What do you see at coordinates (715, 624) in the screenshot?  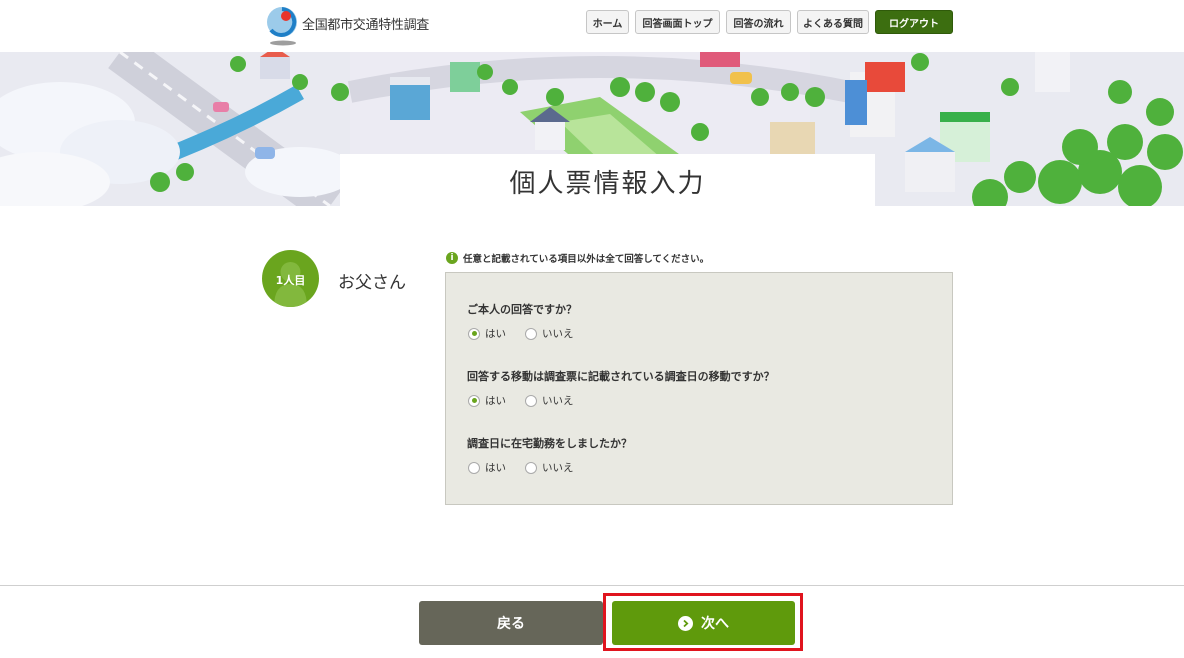 I see `next-button-label: 次へ` at bounding box center [715, 624].